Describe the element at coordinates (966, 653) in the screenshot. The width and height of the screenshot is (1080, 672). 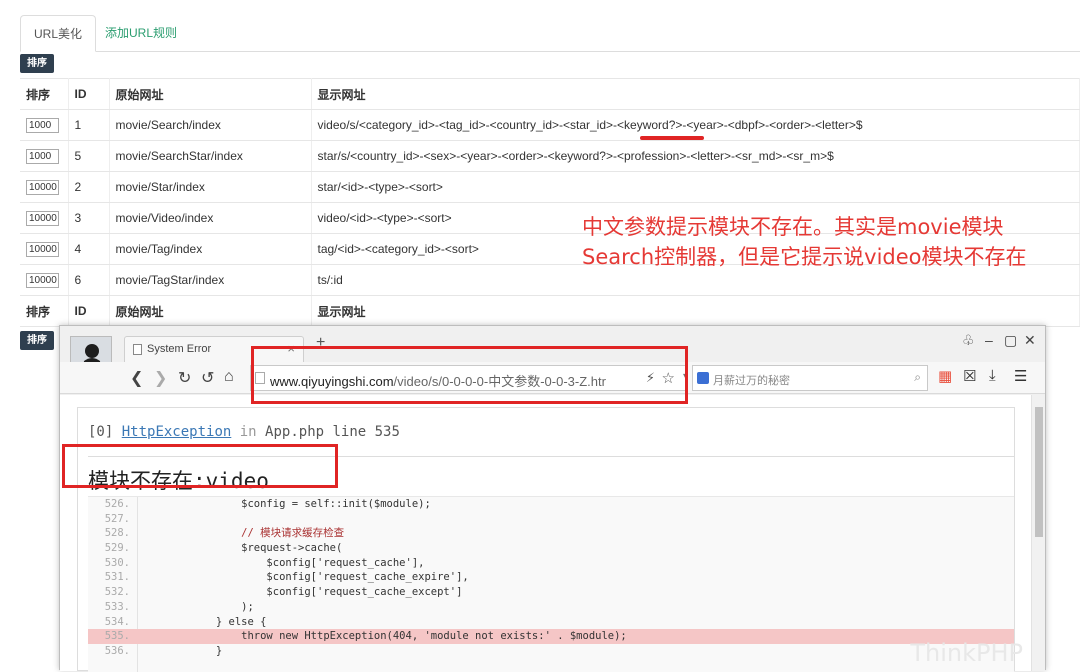
I see `thinkphp-watermark: ThinkPHP` at that location.